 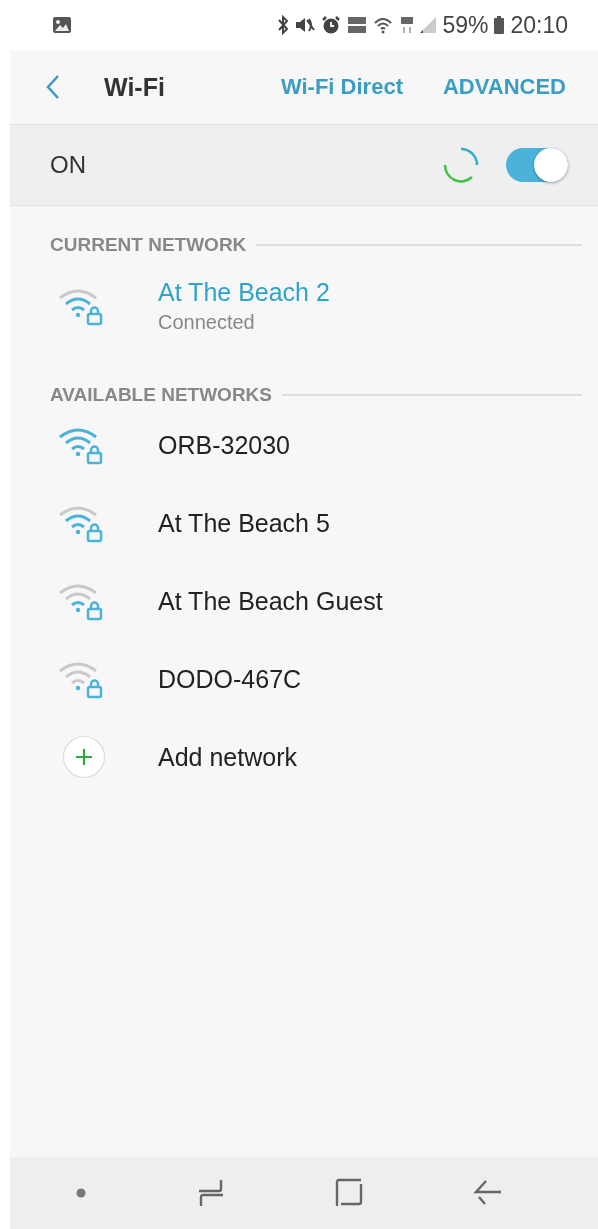 What do you see at coordinates (53, 87) in the screenshot?
I see `back-icon` at bounding box center [53, 87].